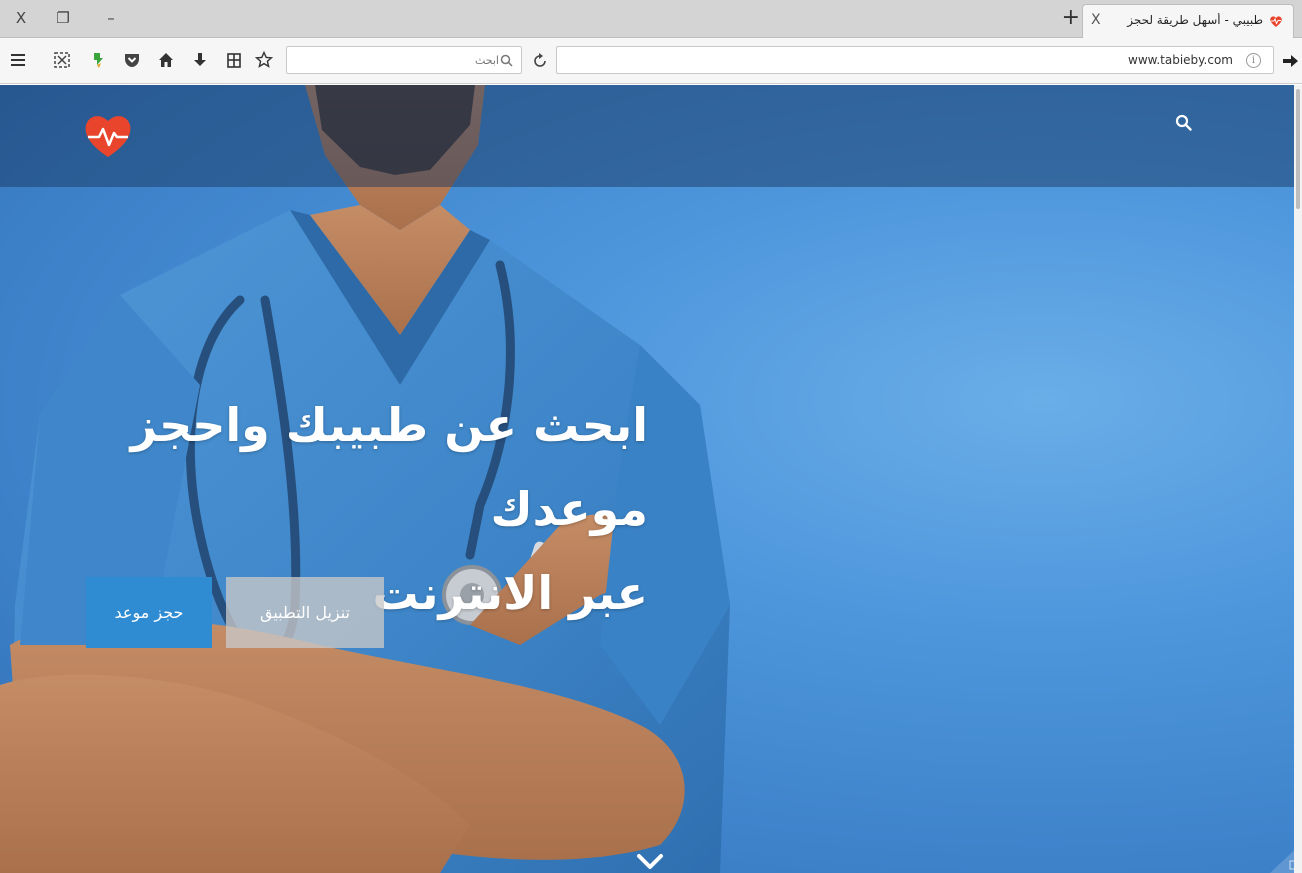  Describe the element at coordinates (200, 60) in the screenshot. I see `download-icon` at that location.